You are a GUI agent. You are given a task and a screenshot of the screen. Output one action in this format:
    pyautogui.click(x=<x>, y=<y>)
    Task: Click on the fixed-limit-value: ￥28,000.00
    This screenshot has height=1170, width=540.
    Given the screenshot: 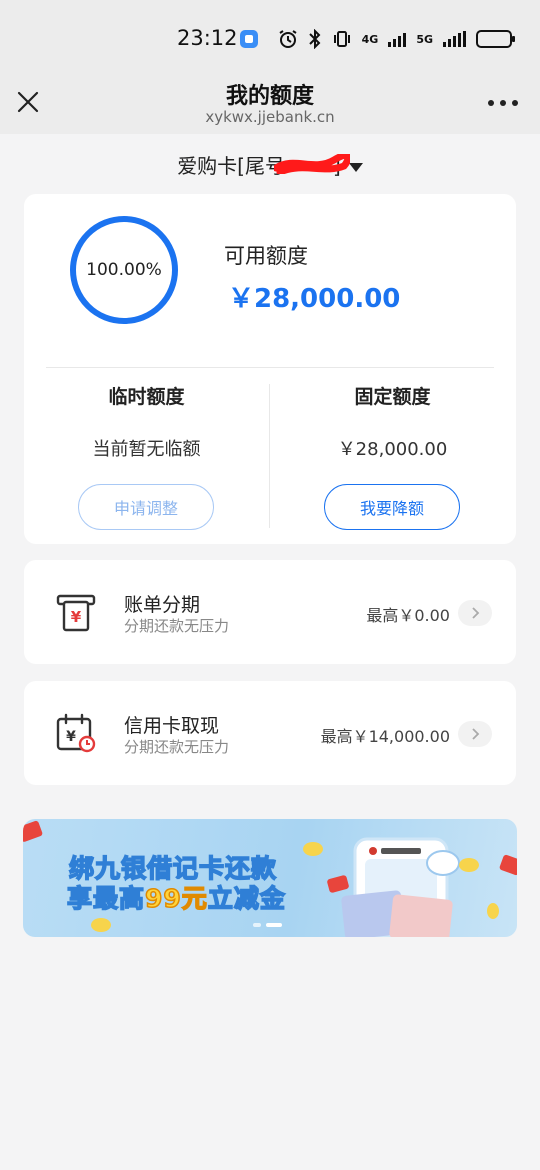 What is the action you would take?
    pyautogui.click(x=392, y=449)
    